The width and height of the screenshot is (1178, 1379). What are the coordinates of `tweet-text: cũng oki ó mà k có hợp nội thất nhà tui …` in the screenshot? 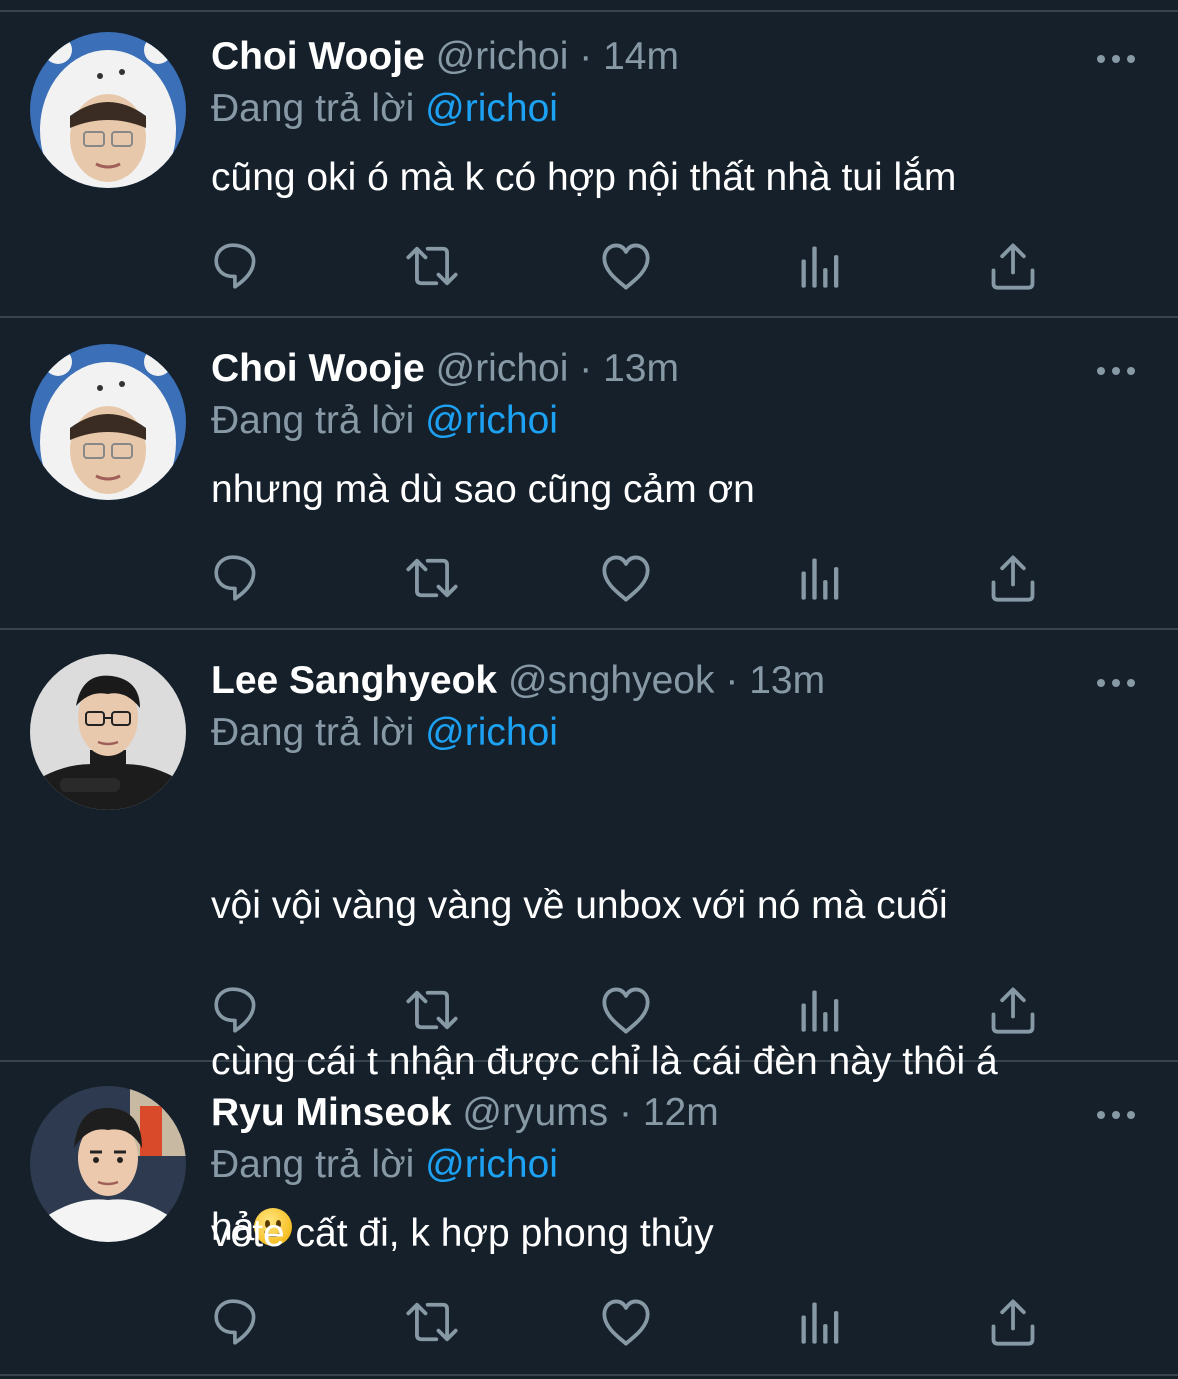 It's located at (584, 177).